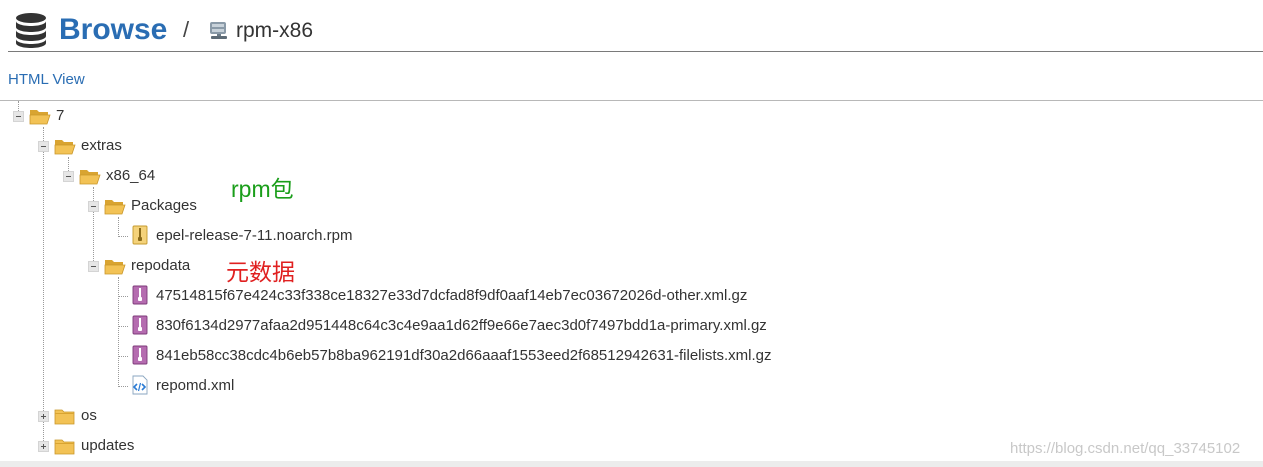  Describe the element at coordinates (631, 26) in the screenshot. I see `page-header: Browse / rpm-x86` at that location.